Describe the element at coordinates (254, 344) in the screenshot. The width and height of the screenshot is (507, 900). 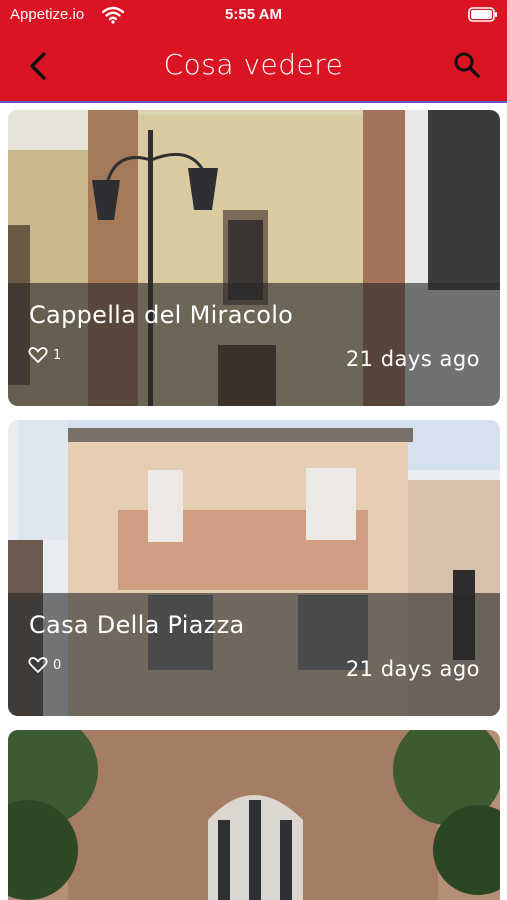
I see `card-caption: Cappella del Miracolo 1 21 days ago` at that location.